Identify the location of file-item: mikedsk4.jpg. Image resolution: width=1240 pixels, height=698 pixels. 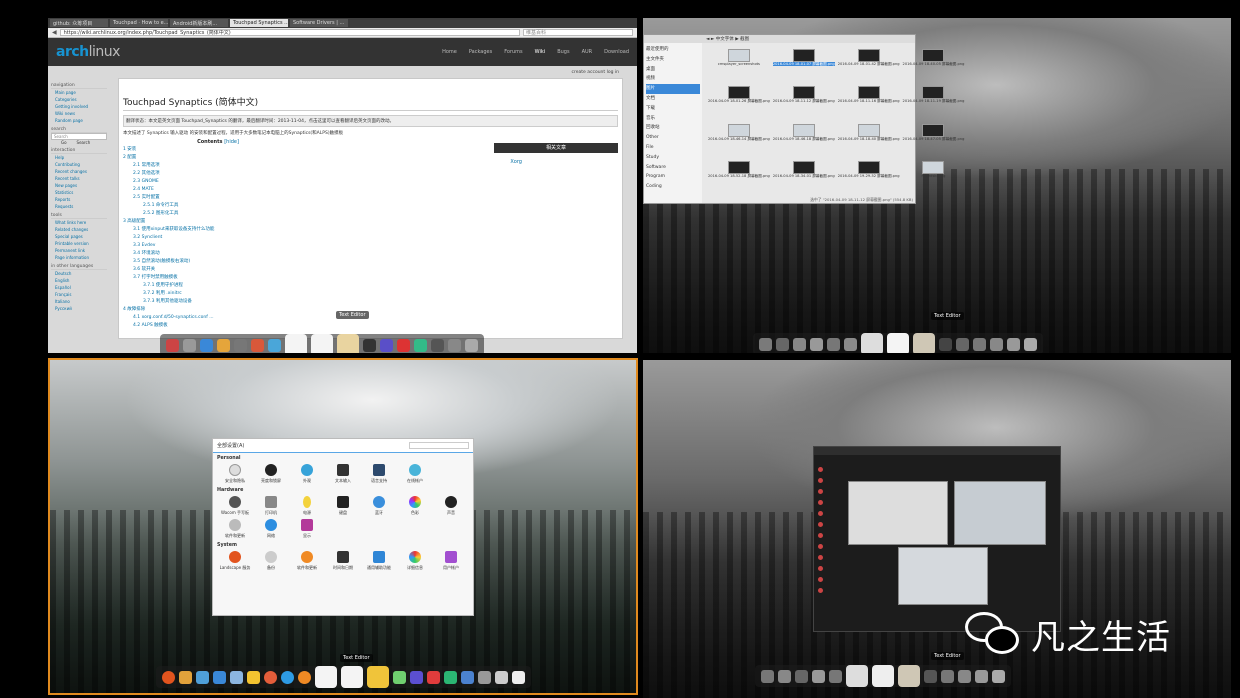
(934, 177).